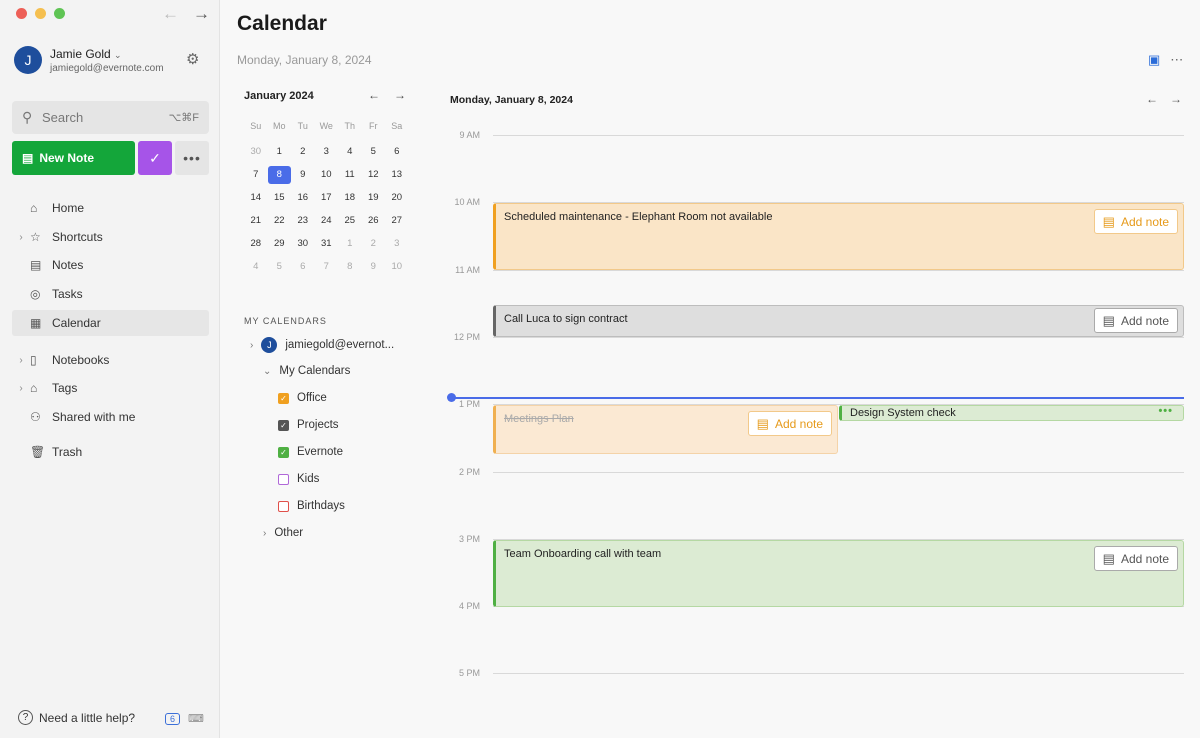 This screenshot has height=738, width=1200. I want to click on sidebar-item-shared: ⚇ Shared with me, so click(110, 417).